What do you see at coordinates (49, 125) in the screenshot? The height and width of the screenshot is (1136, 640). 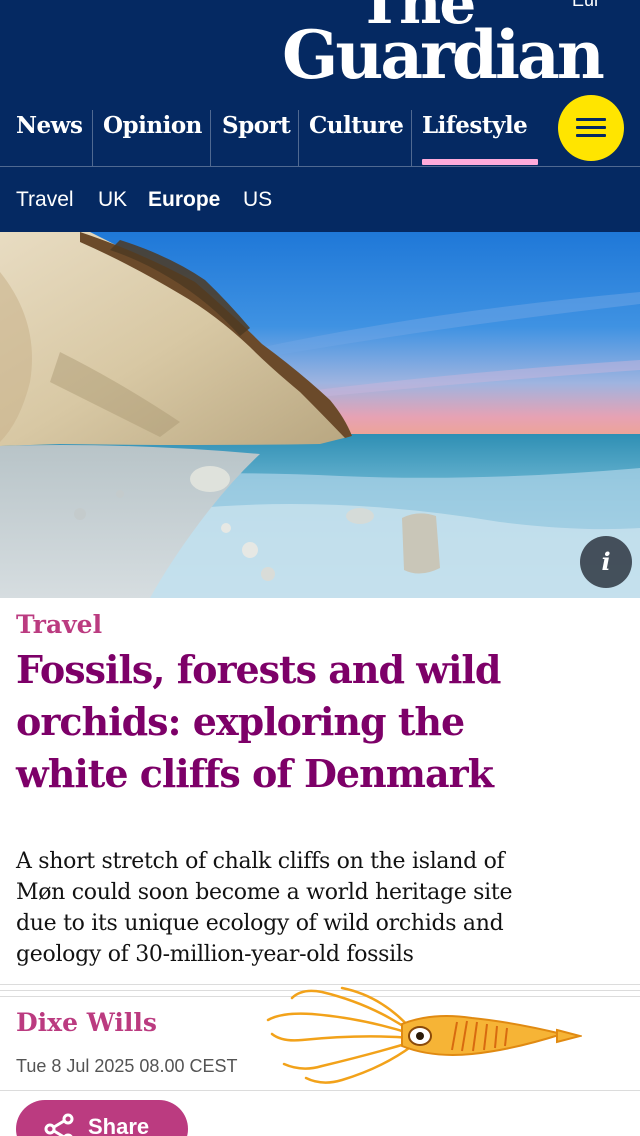 I see `pillar-news: News` at bounding box center [49, 125].